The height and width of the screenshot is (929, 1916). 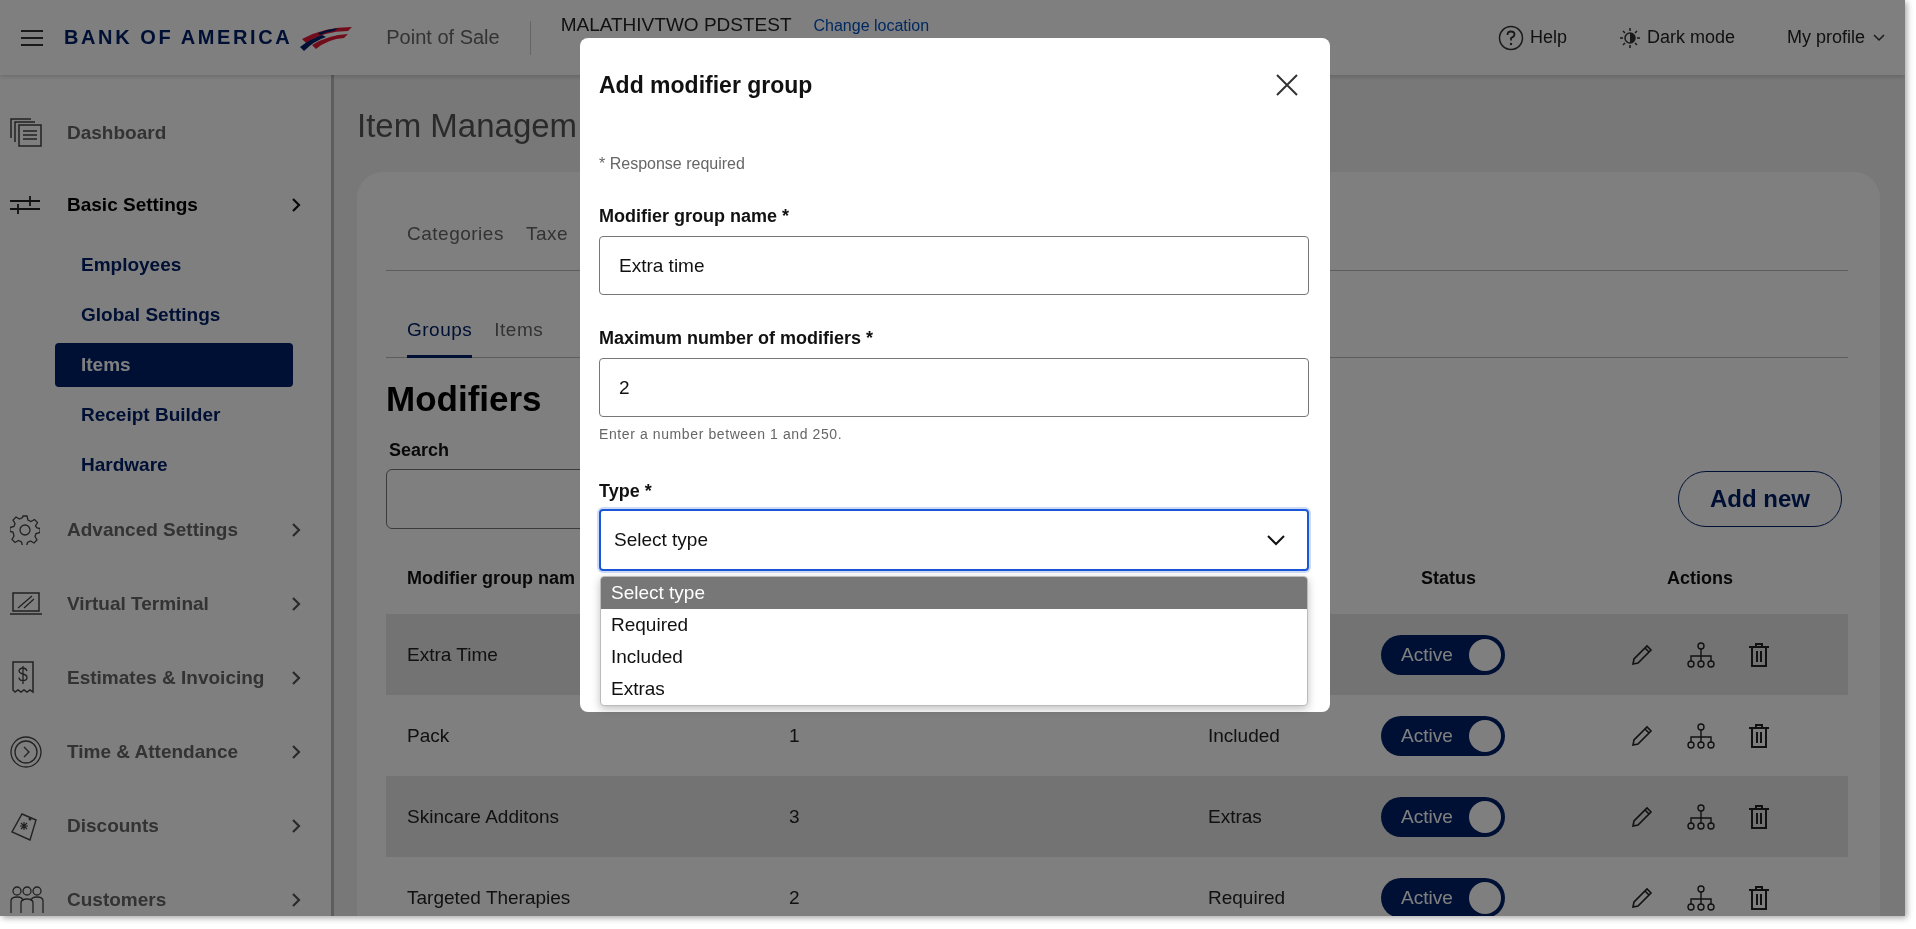 What do you see at coordinates (676, 25) in the screenshot?
I see `location-name: MALATHIVTWO PDSTEST` at bounding box center [676, 25].